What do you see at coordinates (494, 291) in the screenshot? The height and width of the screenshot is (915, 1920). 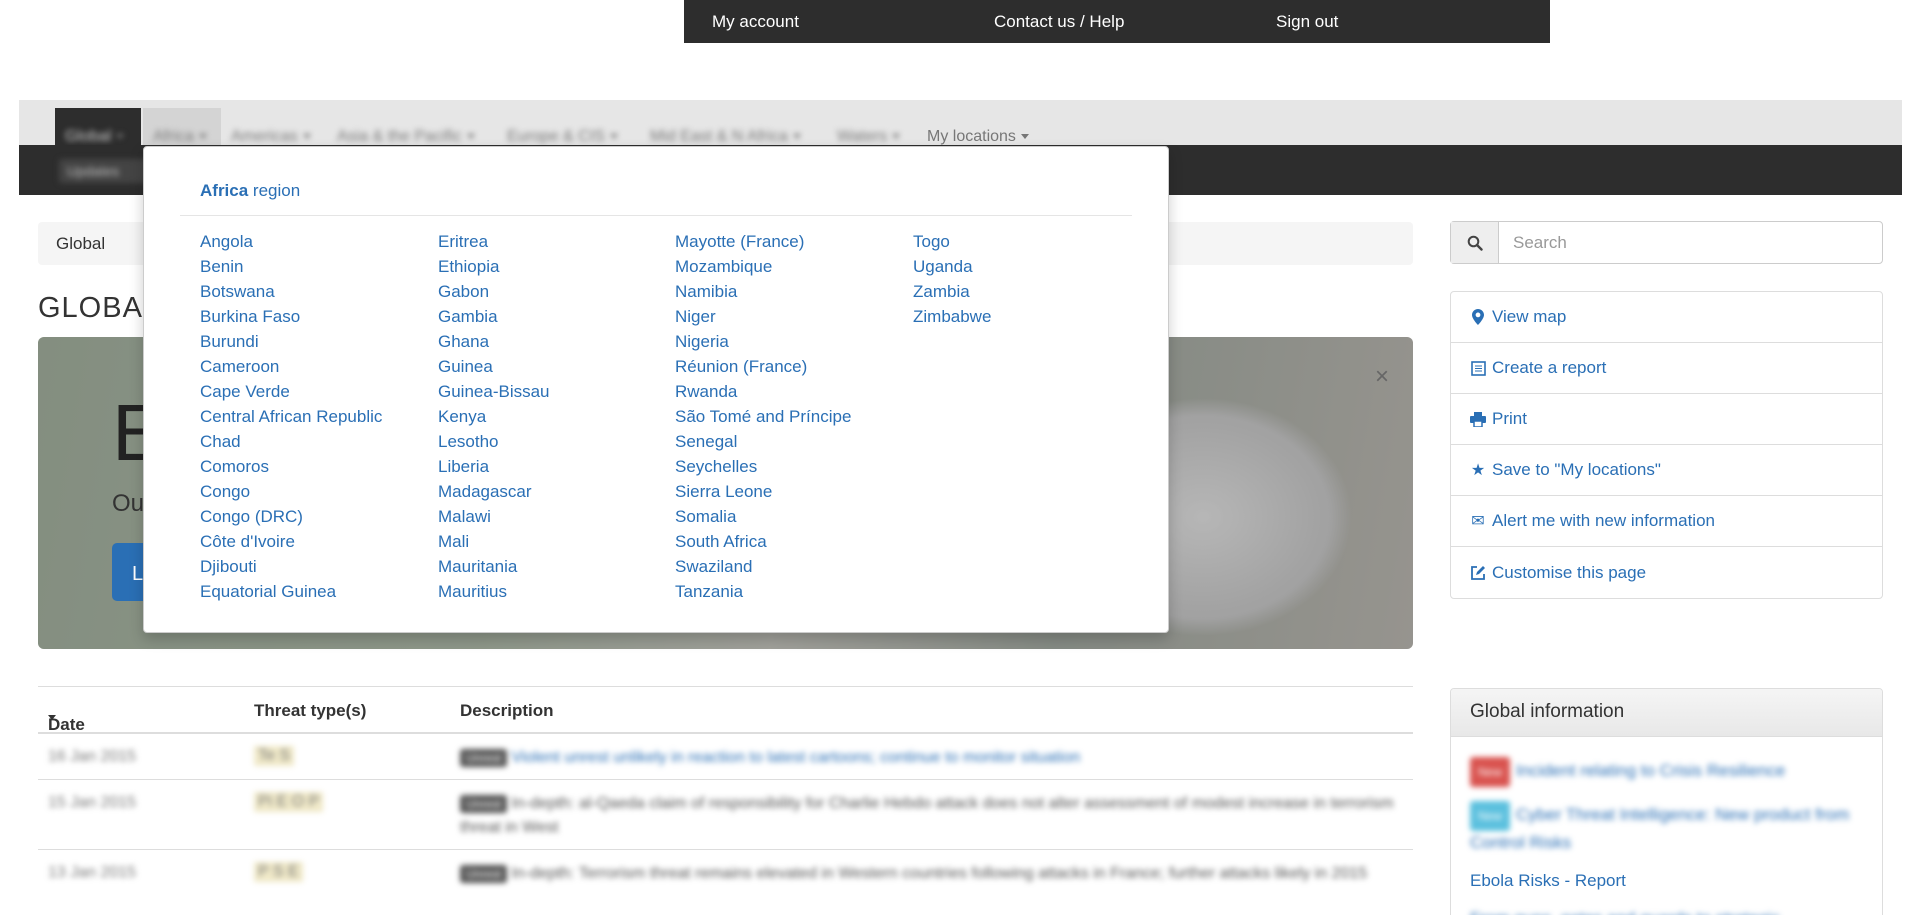 I see `country-link: Gabon` at bounding box center [494, 291].